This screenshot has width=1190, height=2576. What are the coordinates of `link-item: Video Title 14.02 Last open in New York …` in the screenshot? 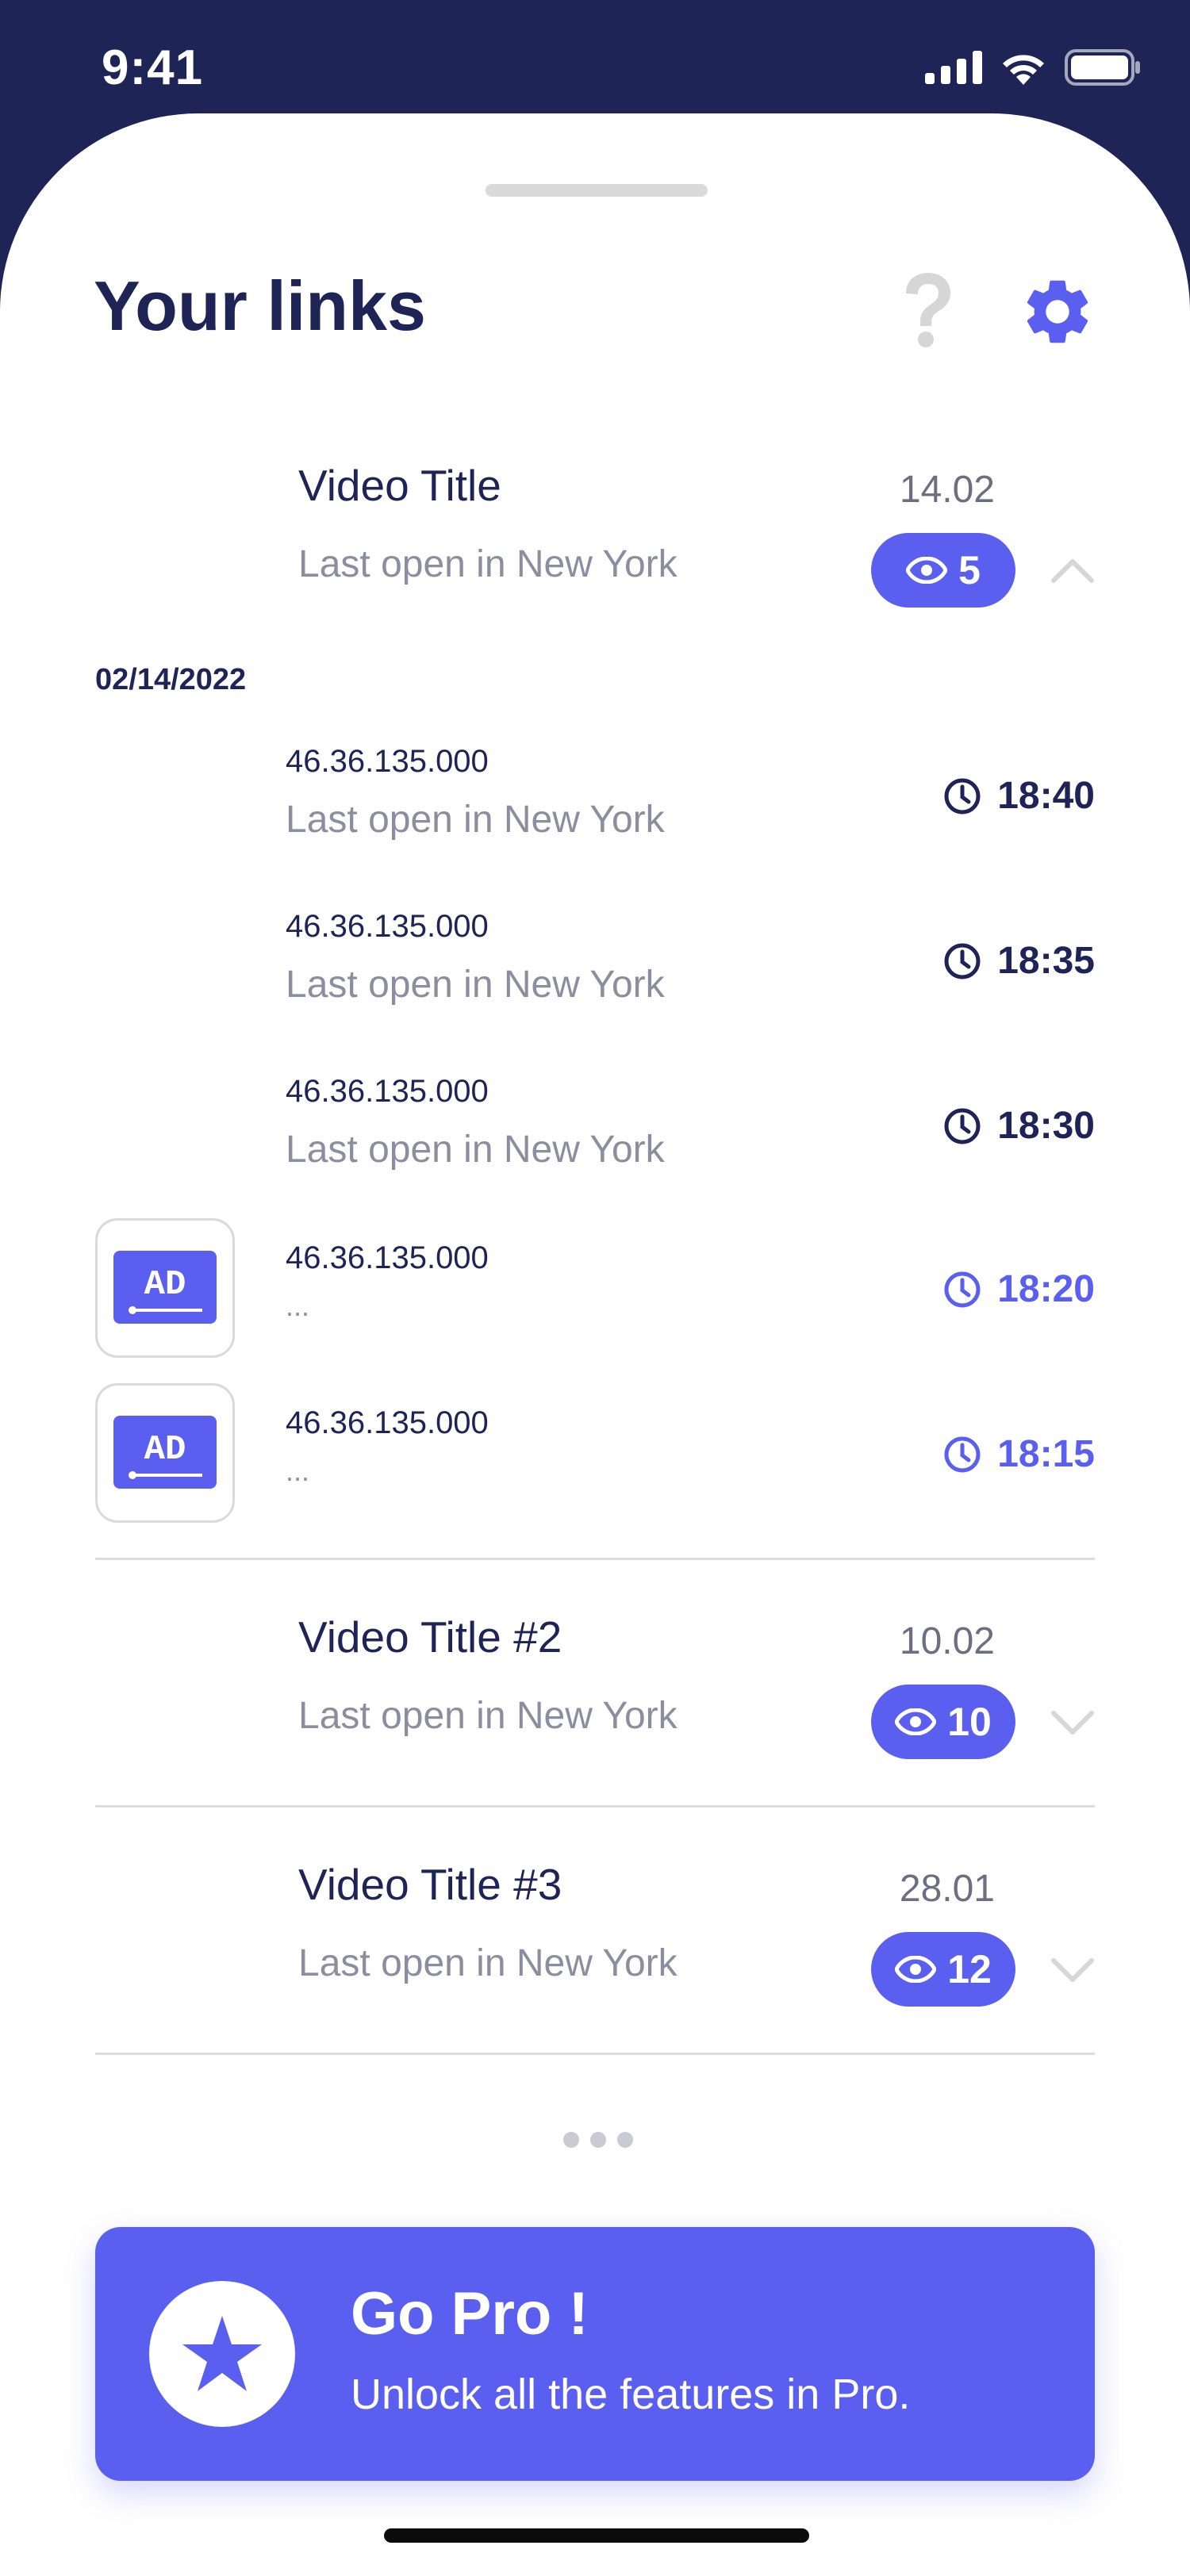 It's located at (595, 547).